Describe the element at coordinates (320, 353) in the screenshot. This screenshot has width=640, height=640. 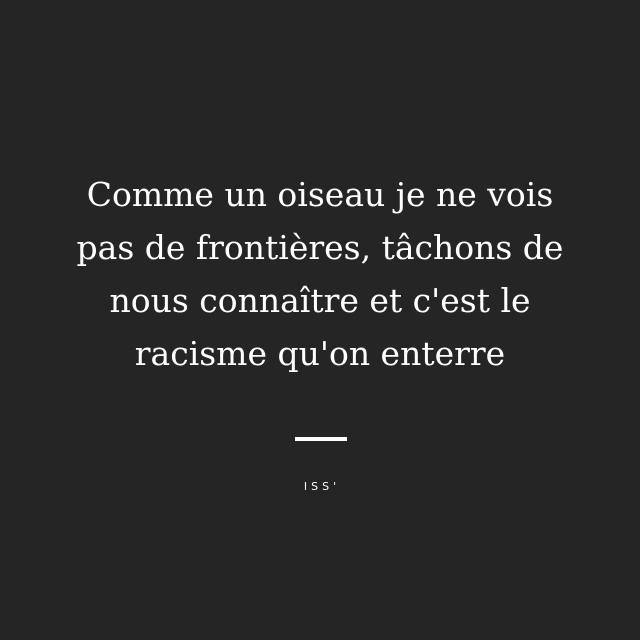
I see `quote-line: racisme qu'on enterre` at that location.